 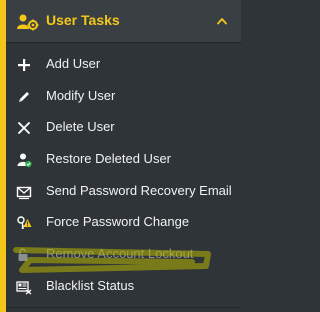 I want to click on menu-item-label: Modify User, so click(x=81, y=95).